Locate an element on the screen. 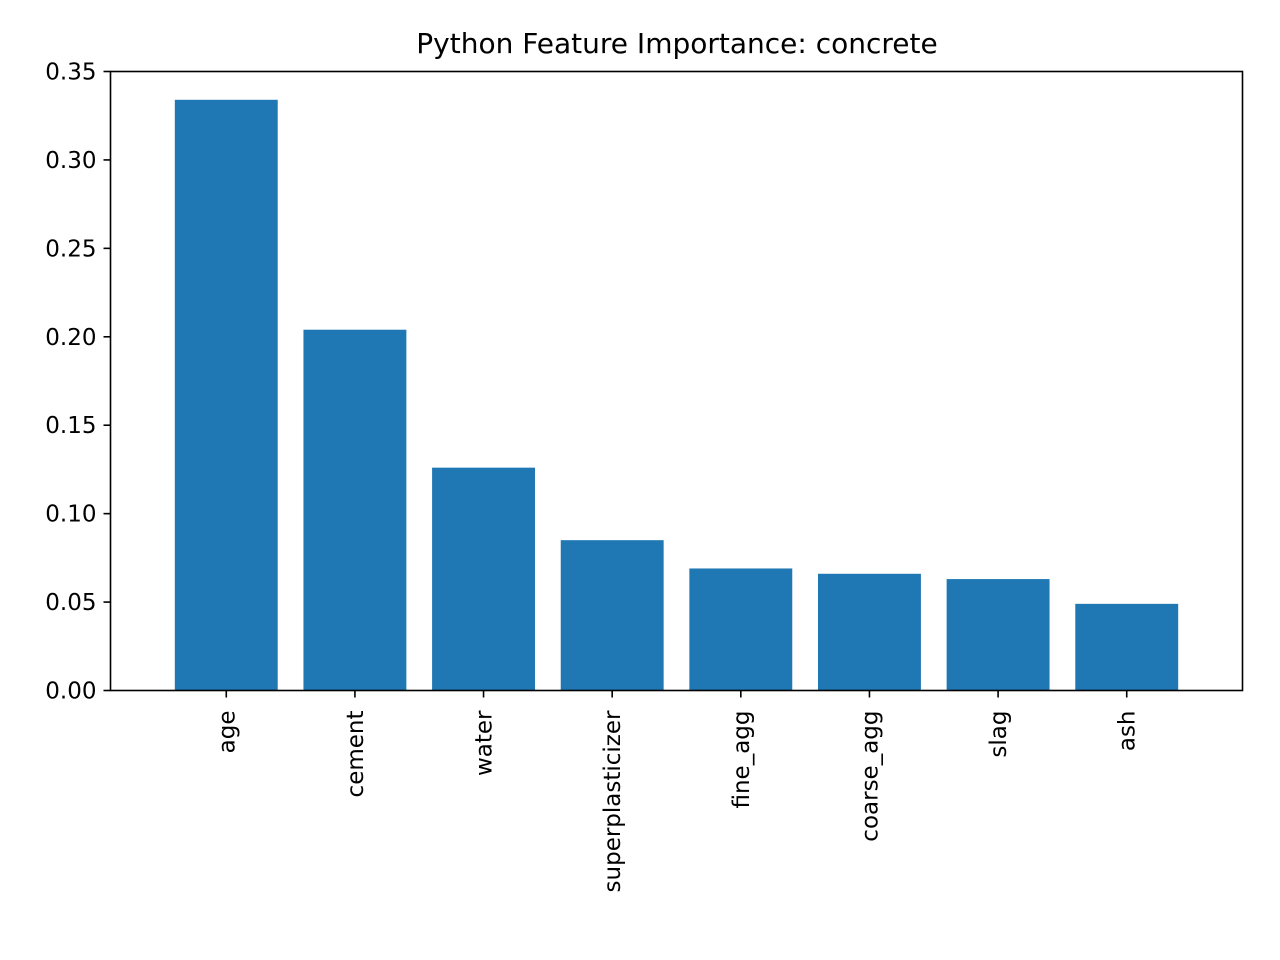 The width and height of the screenshot is (1280, 960). y-axis: 0.00 0.05 0.10 0.15 0.20 0.25 0.30 0.35 is located at coordinates (78, 382).